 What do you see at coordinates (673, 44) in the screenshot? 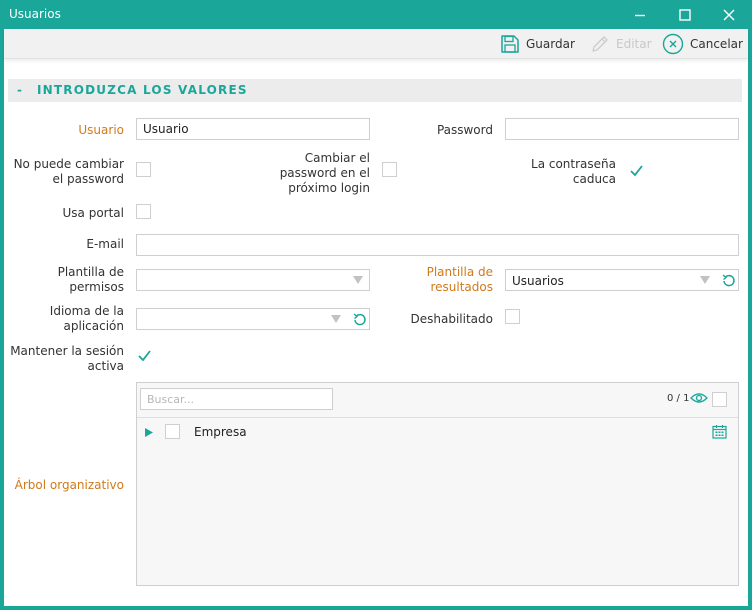
I see `cancel-icon` at bounding box center [673, 44].